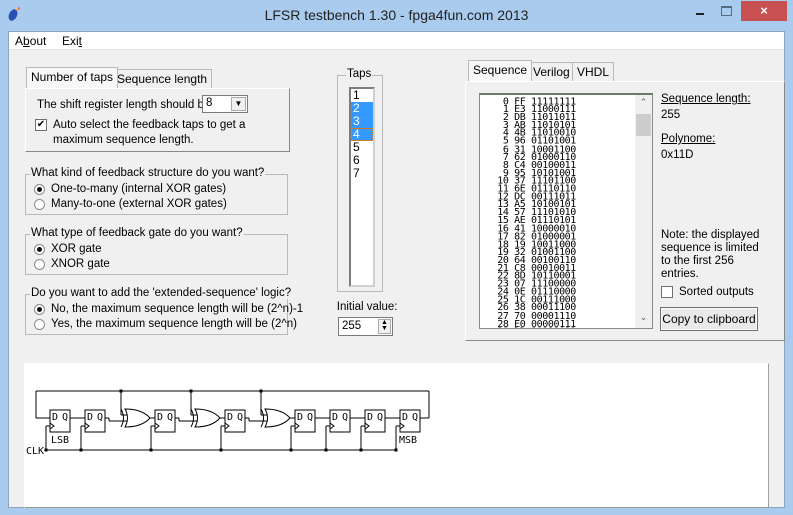 This screenshot has width=793, height=515. Describe the element at coordinates (359, 74) in the screenshot. I see `taps-legend: Taps` at that location.